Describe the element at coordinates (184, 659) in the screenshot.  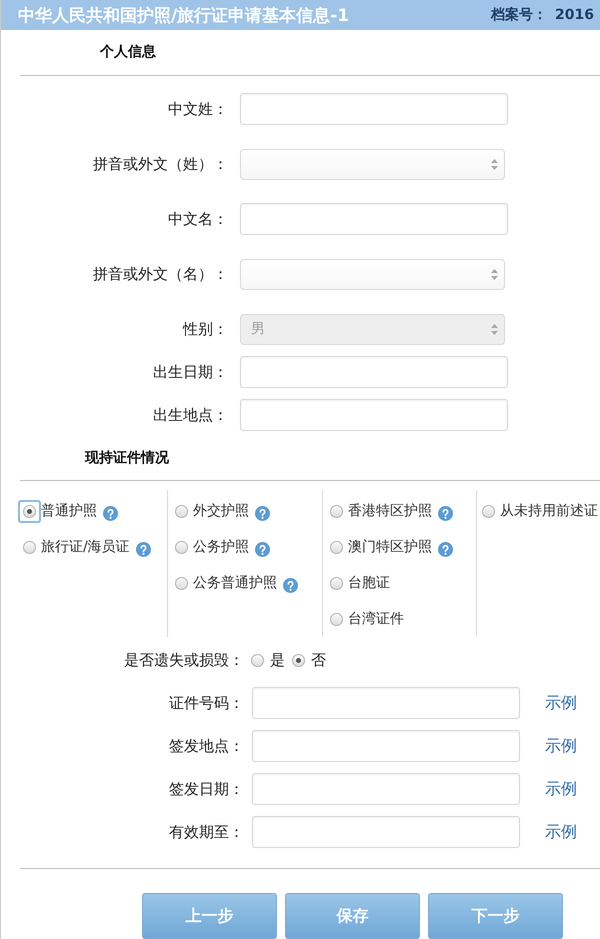
I see `field-label: 是否遗失或损毁：` at that location.